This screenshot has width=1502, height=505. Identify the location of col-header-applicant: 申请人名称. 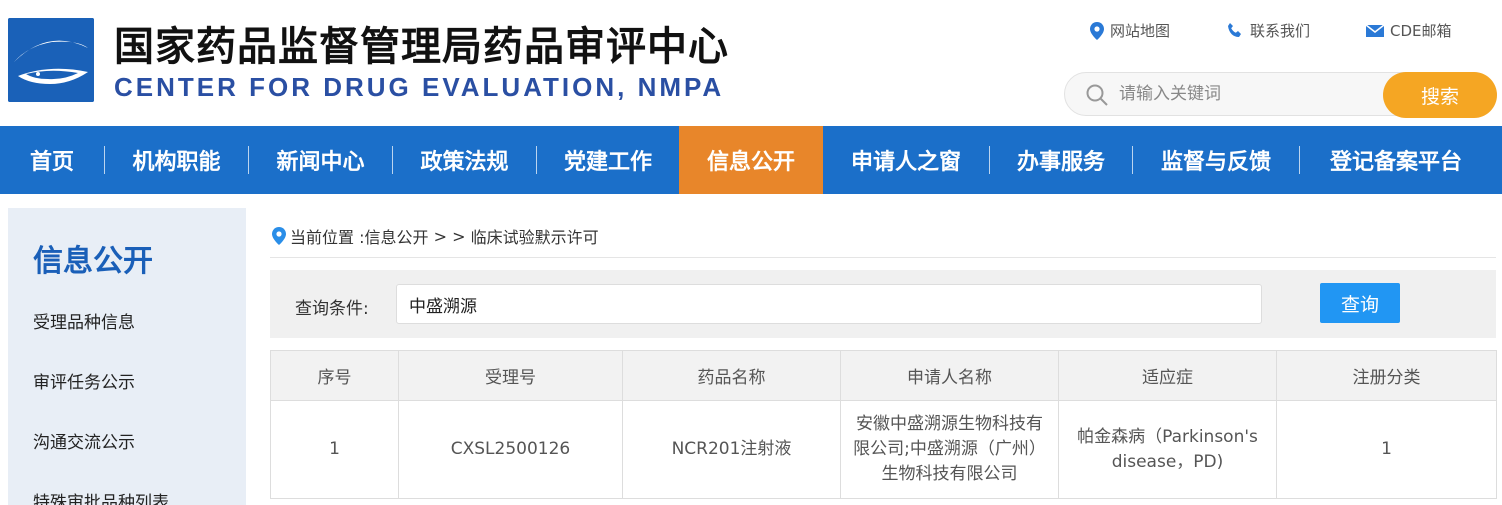
(949, 375).